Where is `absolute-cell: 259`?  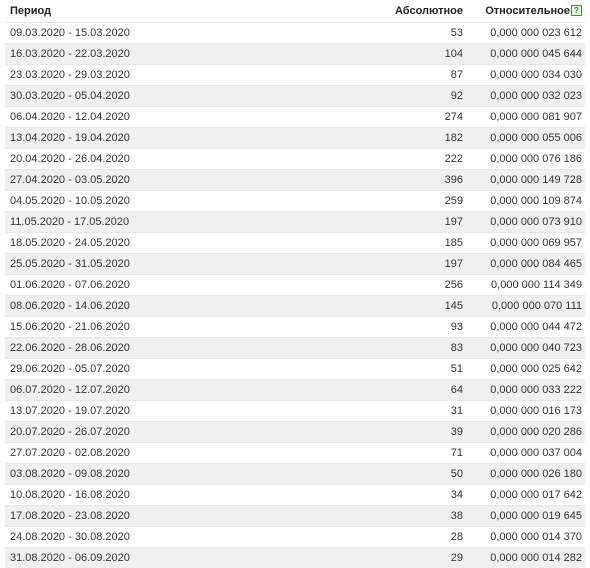
absolute-cell: 259 is located at coordinates (426, 201).